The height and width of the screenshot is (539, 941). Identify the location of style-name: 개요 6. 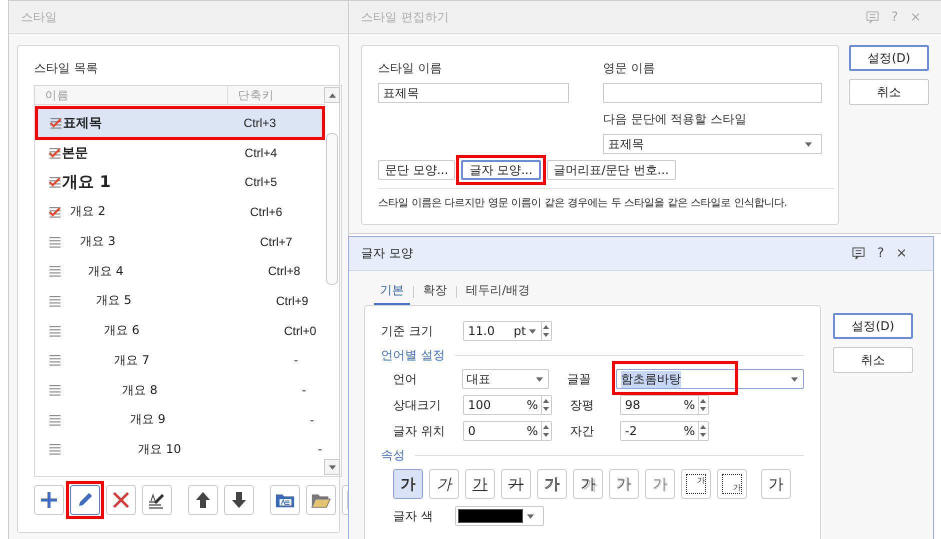
(122, 331).